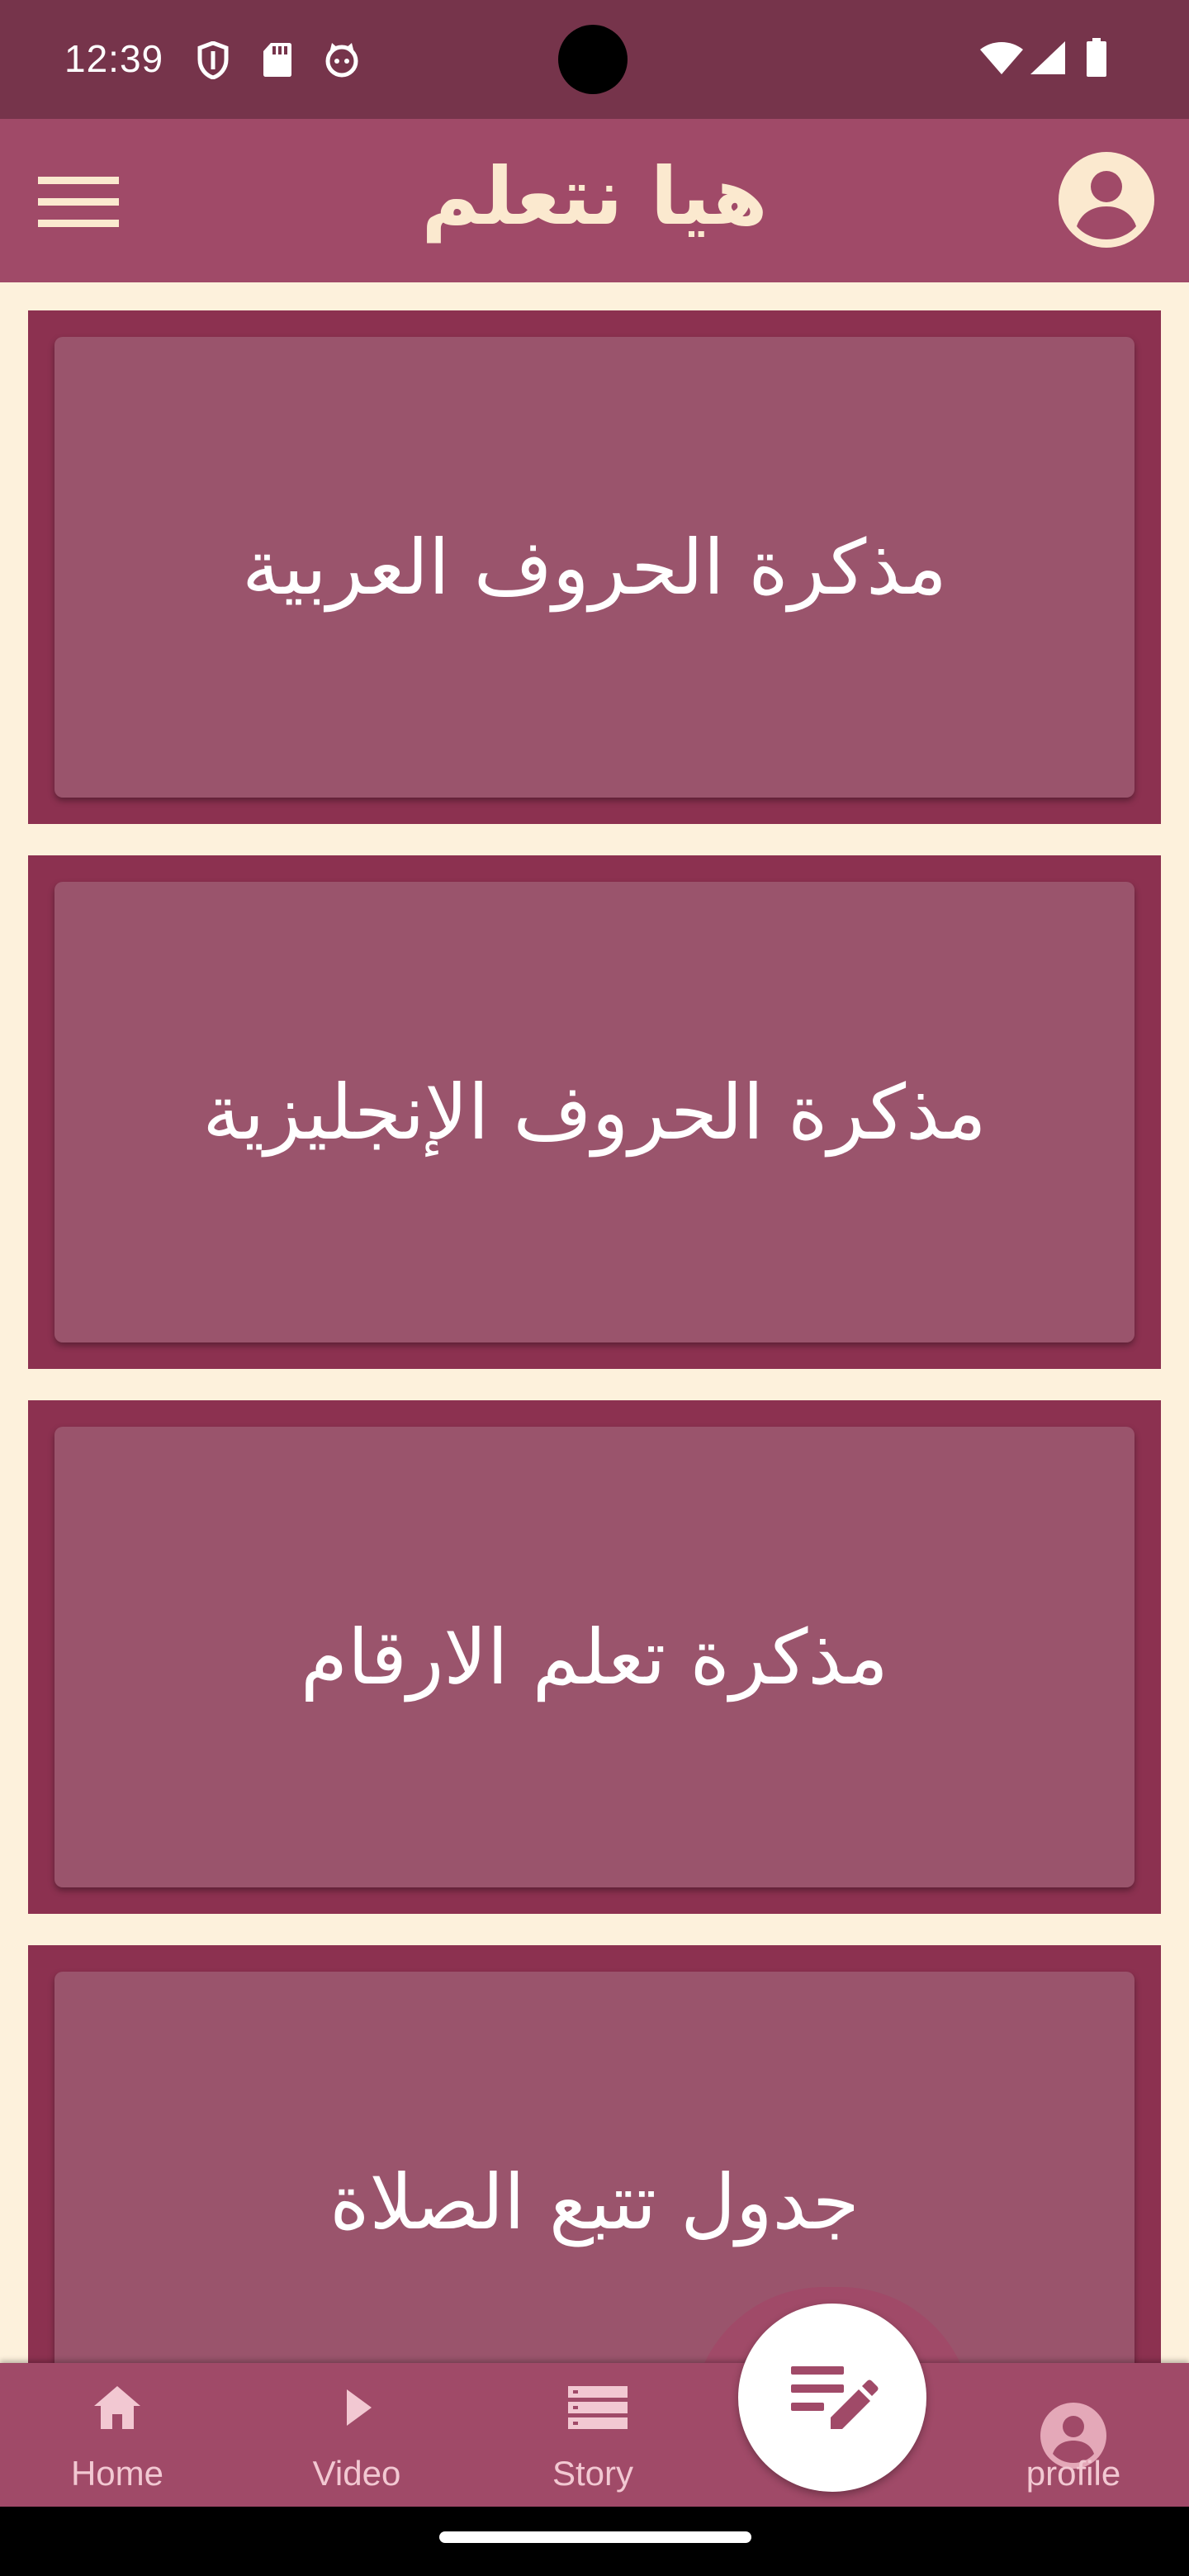 This screenshot has height=2576, width=1189. What do you see at coordinates (1073, 2473) in the screenshot?
I see `nav-label: profile` at bounding box center [1073, 2473].